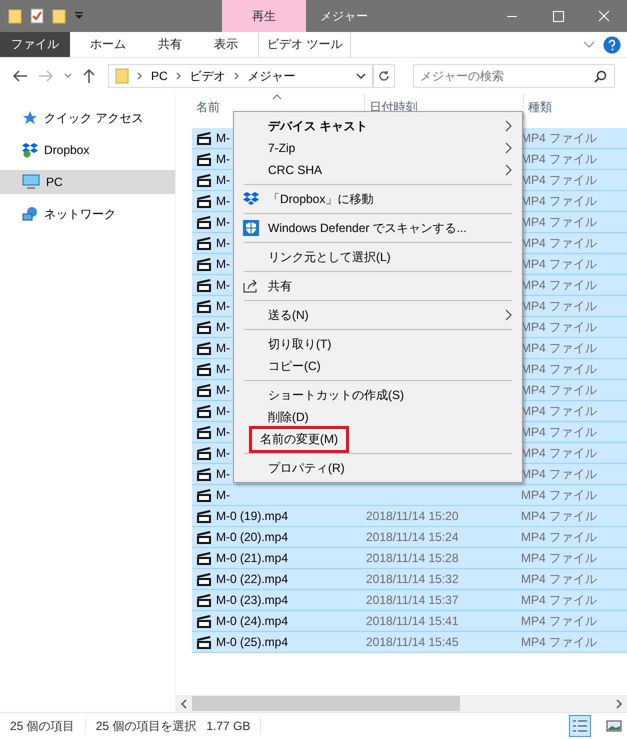 The width and height of the screenshot is (627, 739). Describe the element at coordinates (30, 150) in the screenshot. I see `dropbox-icon` at that location.